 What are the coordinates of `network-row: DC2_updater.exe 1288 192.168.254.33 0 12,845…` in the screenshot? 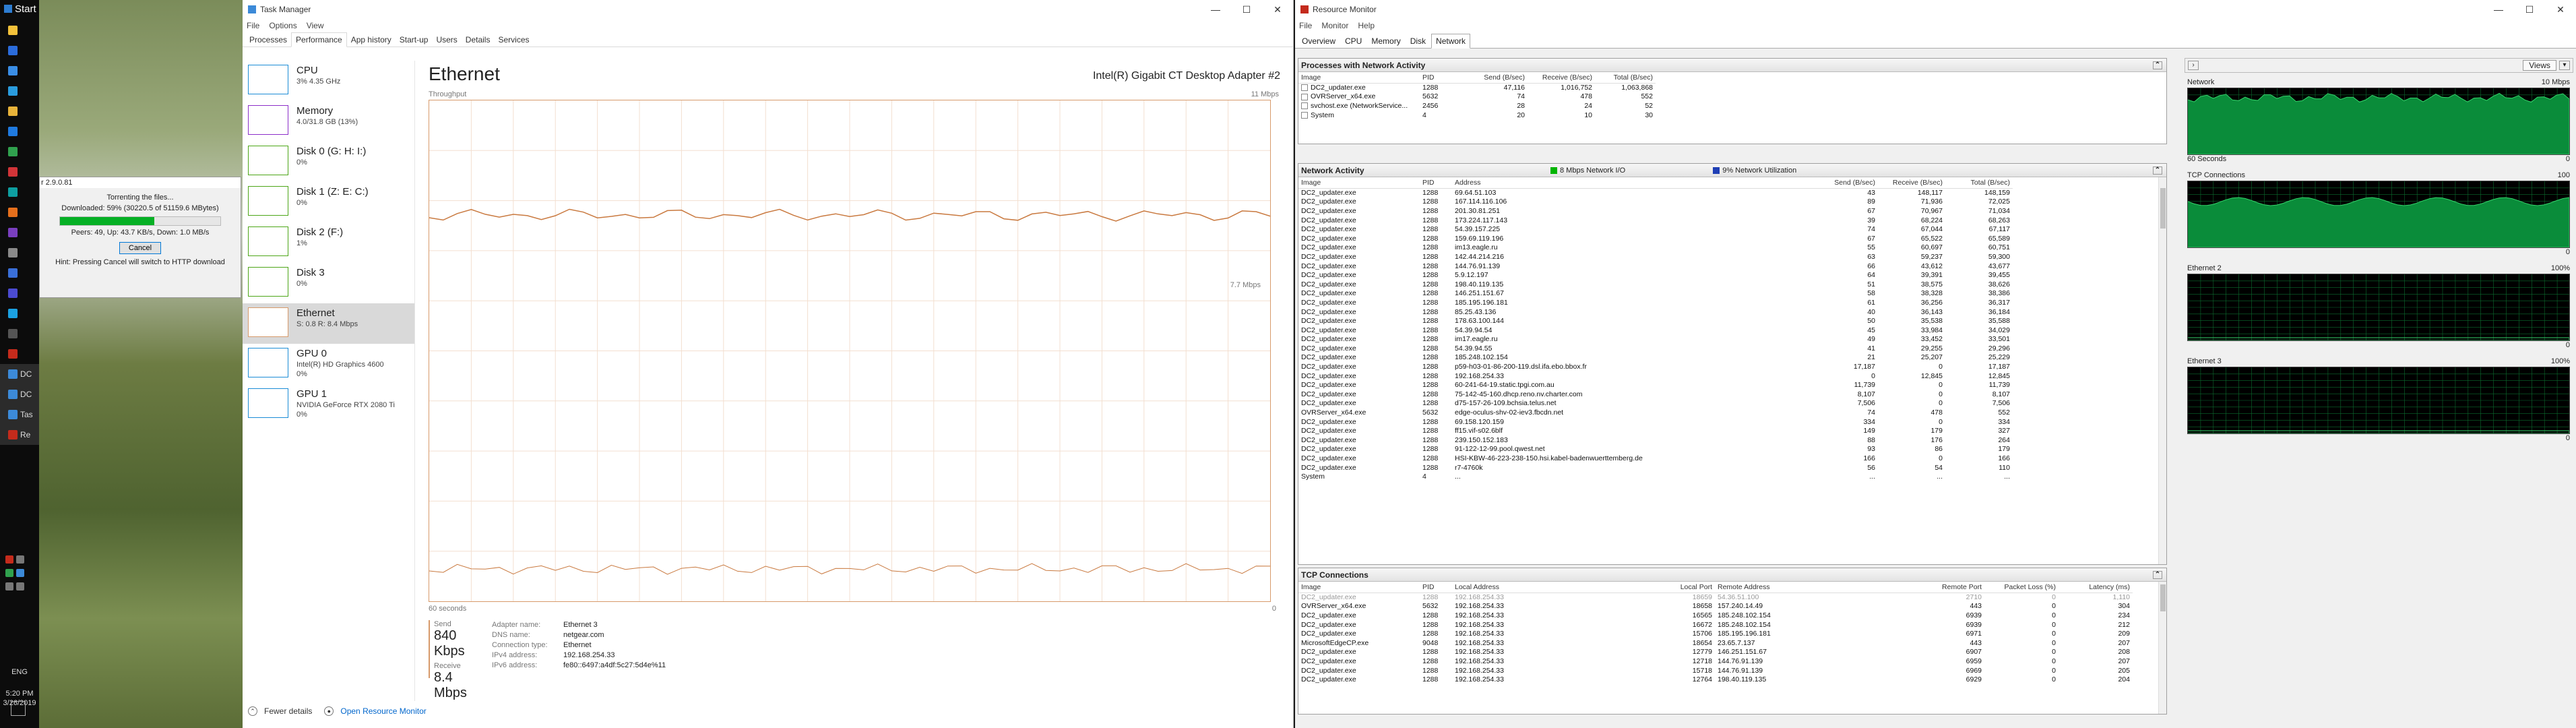 It's located at (1732, 376).